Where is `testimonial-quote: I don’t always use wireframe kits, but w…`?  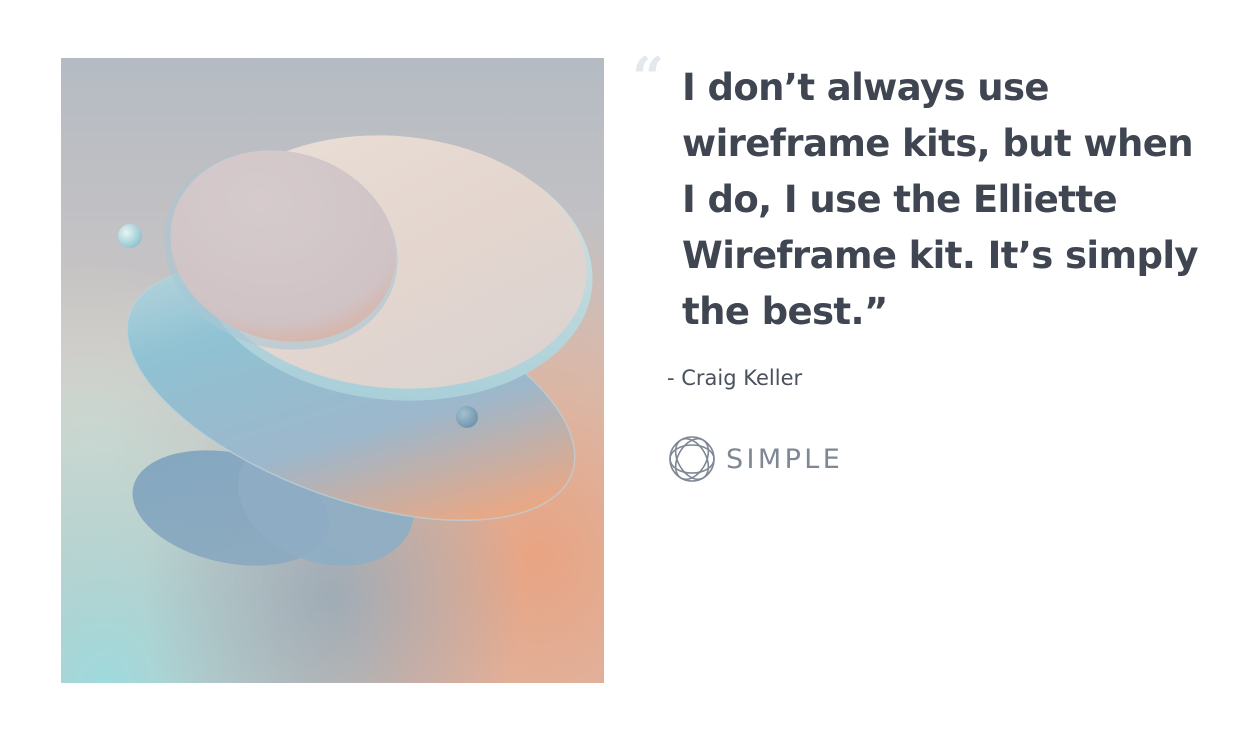
testimonial-quote: I don’t always use wireframe kits, but w… is located at coordinates (940, 199).